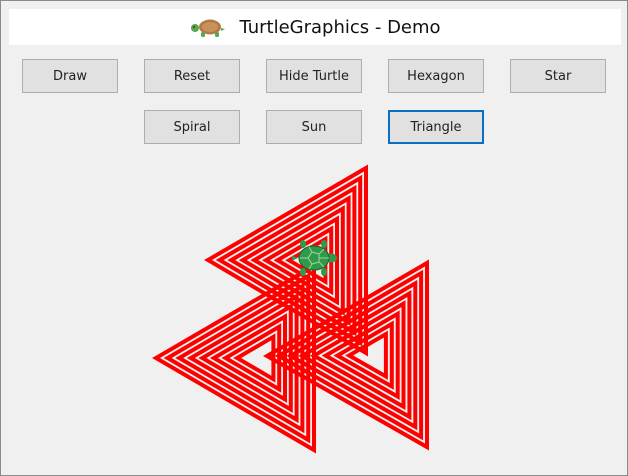  I want to click on sun-button: Sun, so click(314, 127).